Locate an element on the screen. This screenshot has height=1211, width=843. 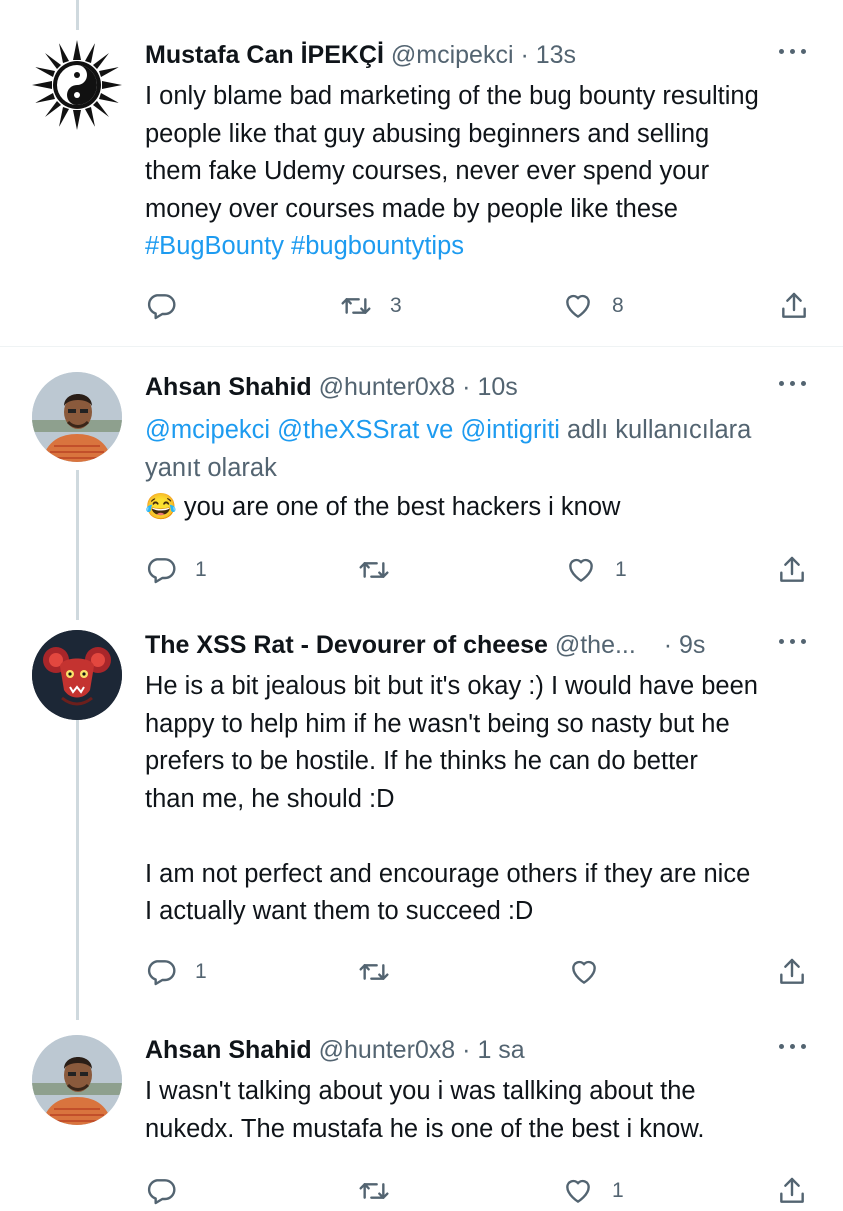
text-line: I actually want them to succeed :D is located at coordinates (339, 911).